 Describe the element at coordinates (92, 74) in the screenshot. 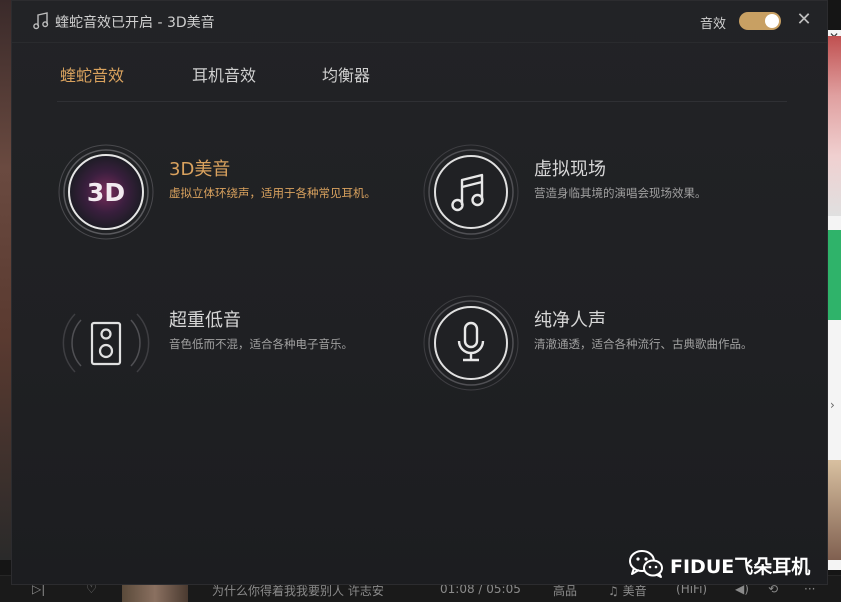

I see `tab-viper-effects: 蝰蛇音效` at that location.